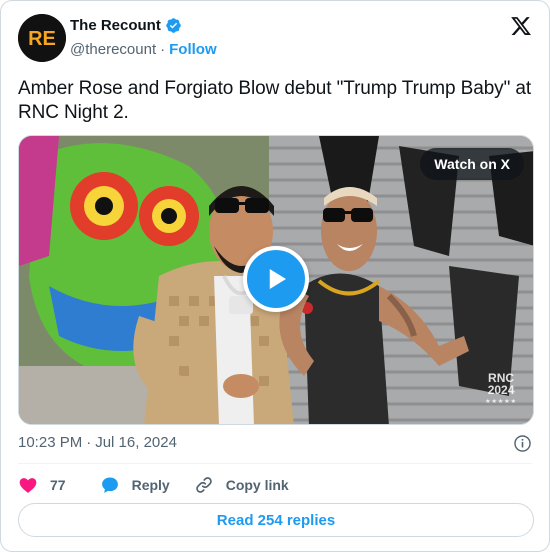  What do you see at coordinates (472, 164) in the screenshot?
I see `watch-on-x-button: Watch on X` at bounding box center [472, 164].